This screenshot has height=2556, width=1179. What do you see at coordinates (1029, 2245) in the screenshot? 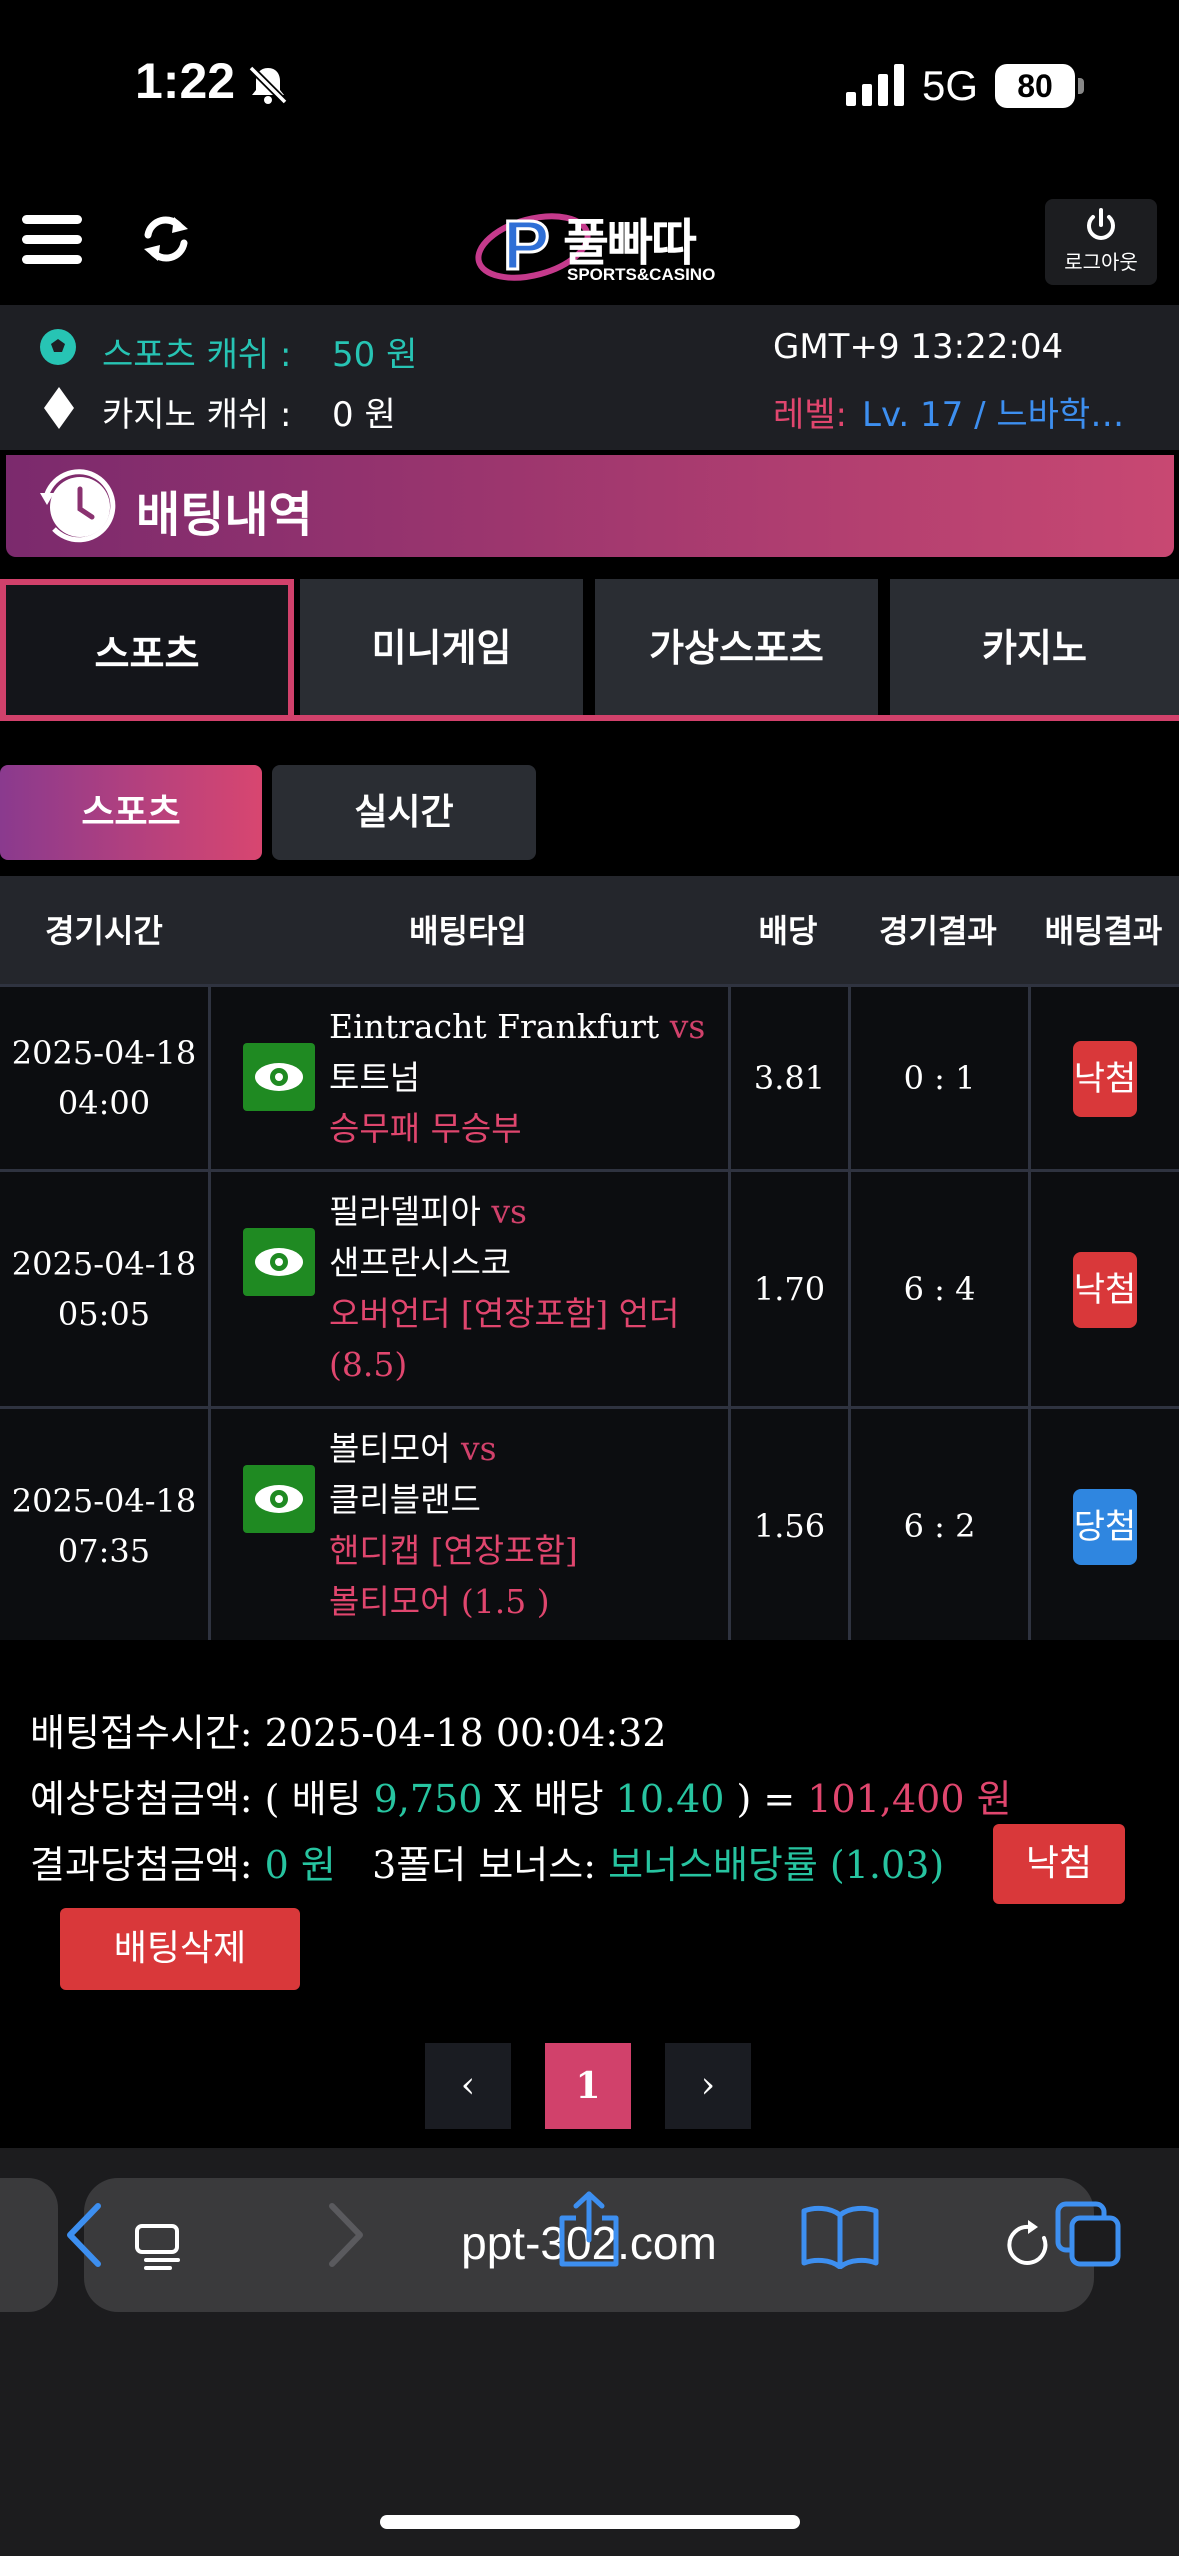
I see `reload-icon` at bounding box center [1029, 2245].